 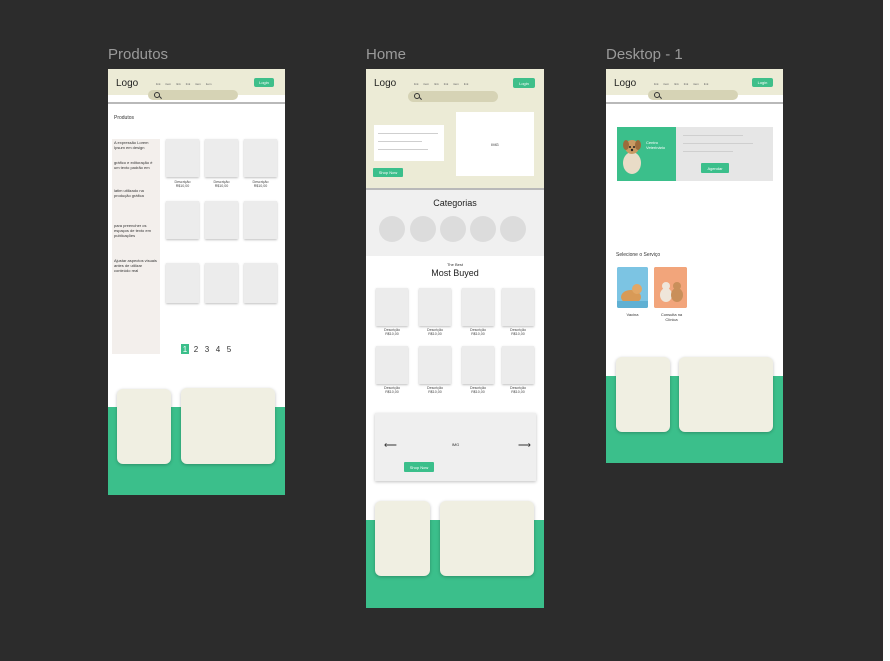 What do you see at coordinates (524, 445) in the screenshot?
I see `carousel-next-arrow: ⟶` at bounding box center [524, 445].